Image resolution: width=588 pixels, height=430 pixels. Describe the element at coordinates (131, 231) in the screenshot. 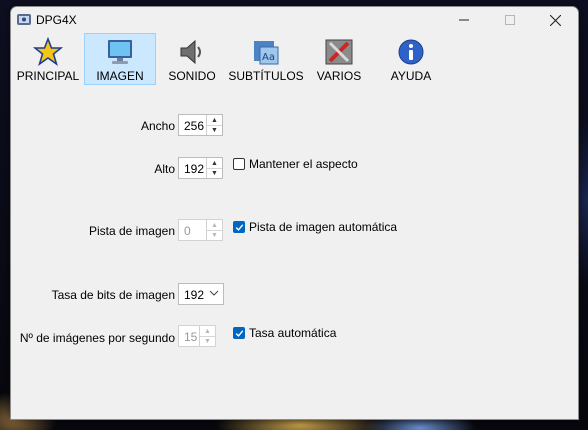

I see `video-track-label: Pista de imagen` at that location.